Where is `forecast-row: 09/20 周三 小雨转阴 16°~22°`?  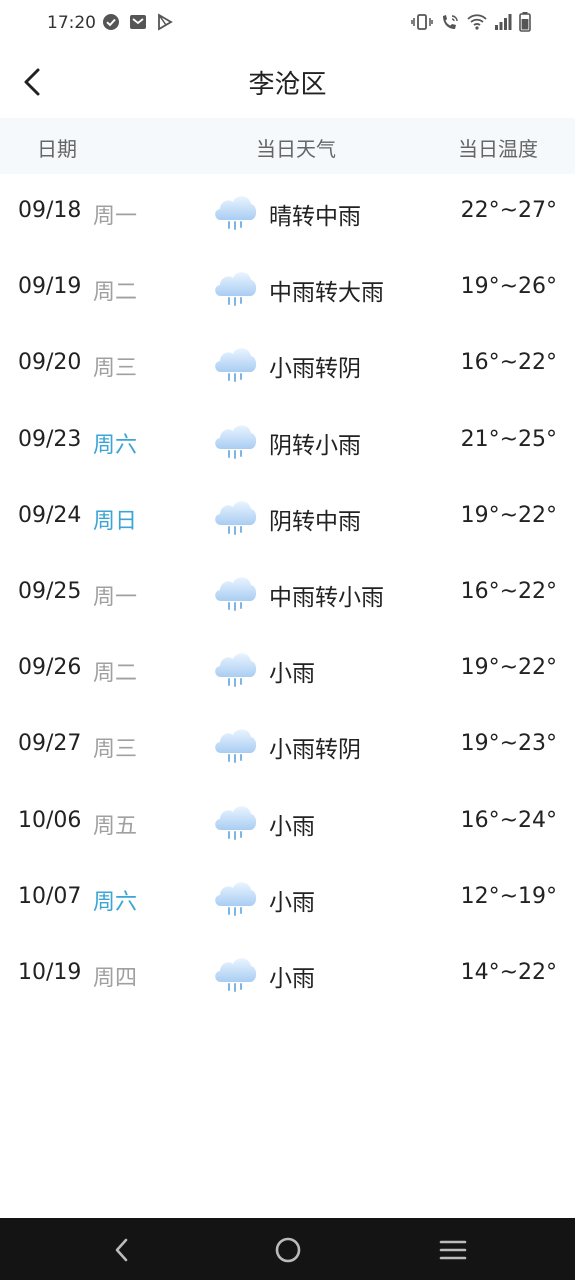
forecast-row: 09/20 周三 小雨转阴 16°~22° is located at coordinates (287, 364).